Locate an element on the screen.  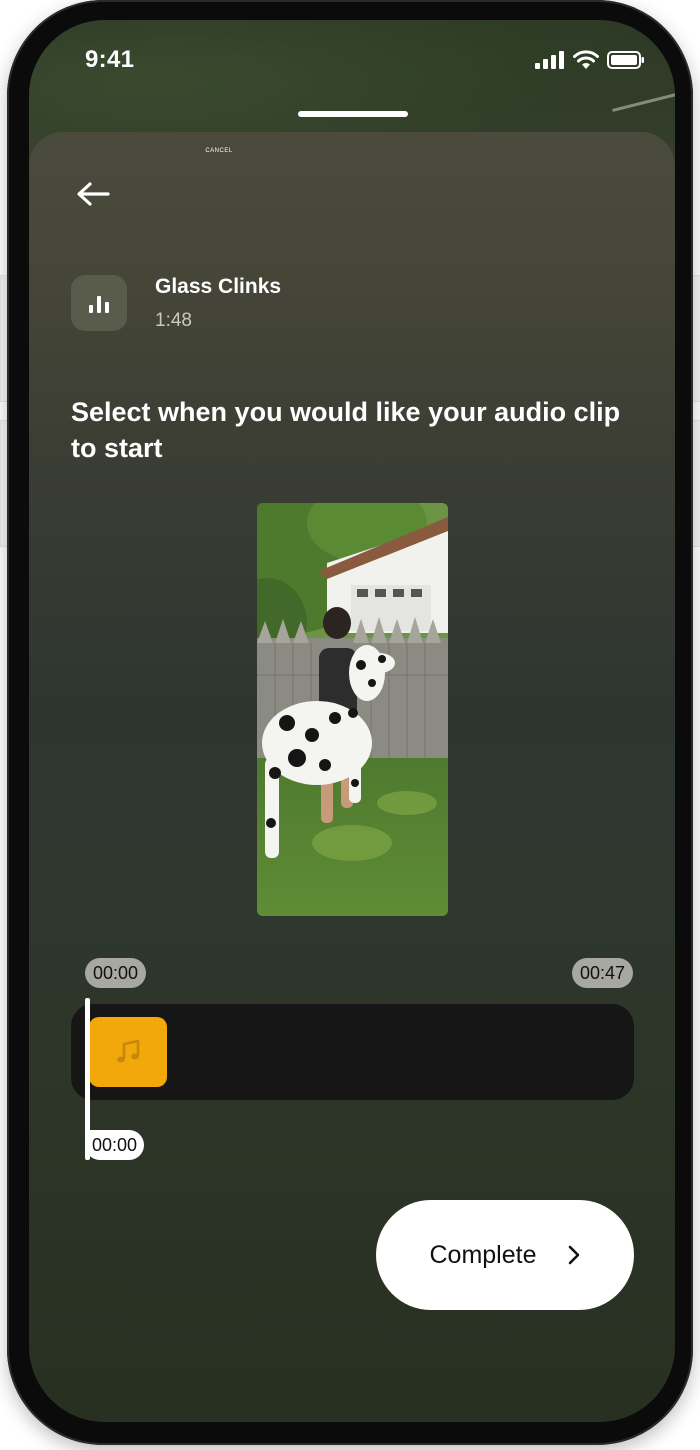
playhead-time: 00:00 is located at coordinates (115, 1145).